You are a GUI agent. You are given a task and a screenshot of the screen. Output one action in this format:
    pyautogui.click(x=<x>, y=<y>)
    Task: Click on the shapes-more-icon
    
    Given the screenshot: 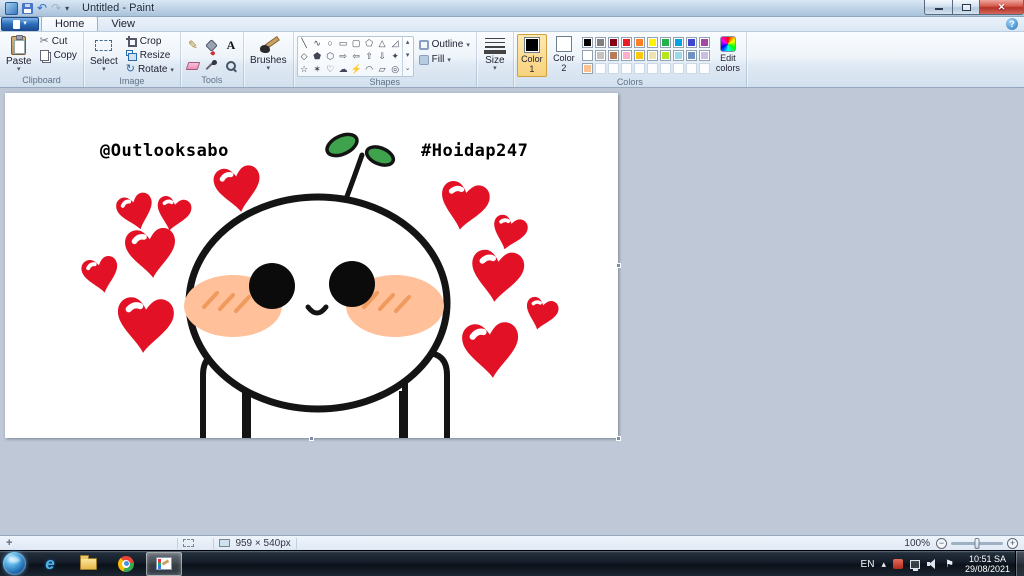 What is the action you would take?
    pyautogui.click(x=408, y=69)
    